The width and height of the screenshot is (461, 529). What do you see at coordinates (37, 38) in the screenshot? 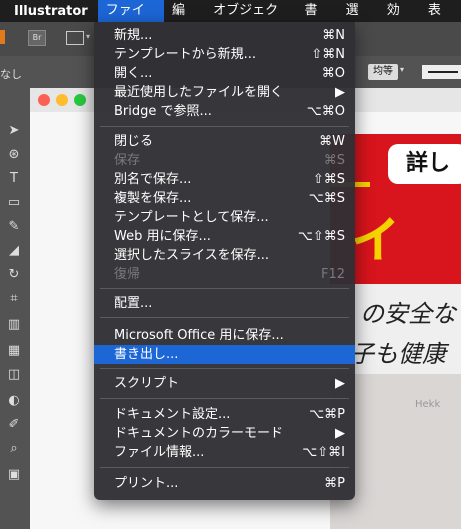
I see `bridge-icon: Br` at bounding box center [37, 38].